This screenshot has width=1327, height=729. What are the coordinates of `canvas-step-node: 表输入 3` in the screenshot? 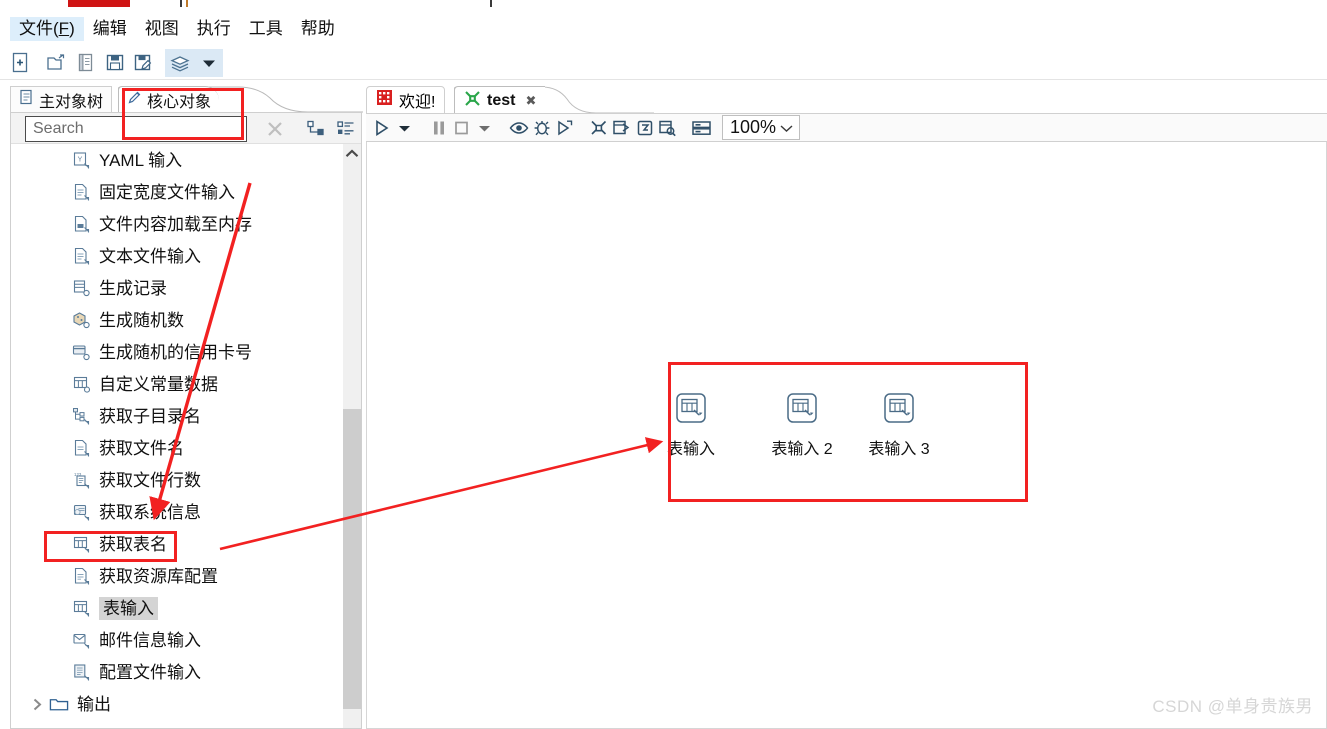 It's located at (899, 423).